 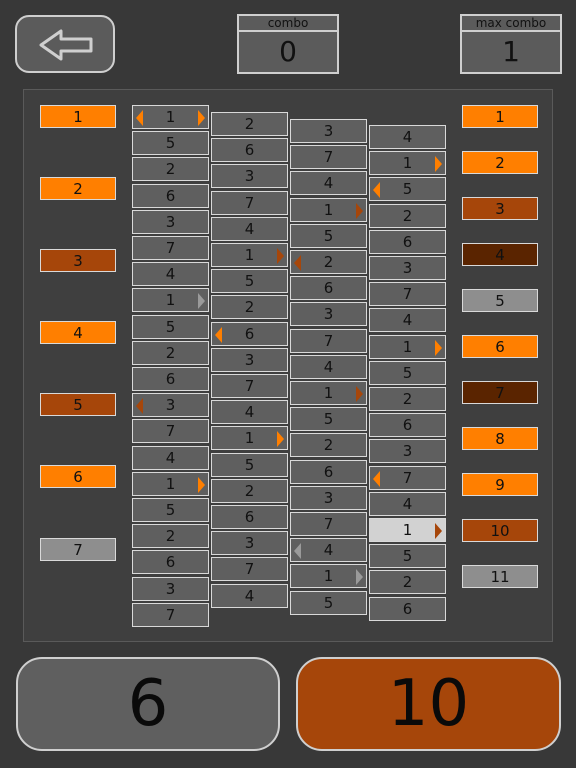 What do you see at coordinates (500, 208) in the screenshot?
I see `right-target-3: 3` at bounding box center [500, 208].